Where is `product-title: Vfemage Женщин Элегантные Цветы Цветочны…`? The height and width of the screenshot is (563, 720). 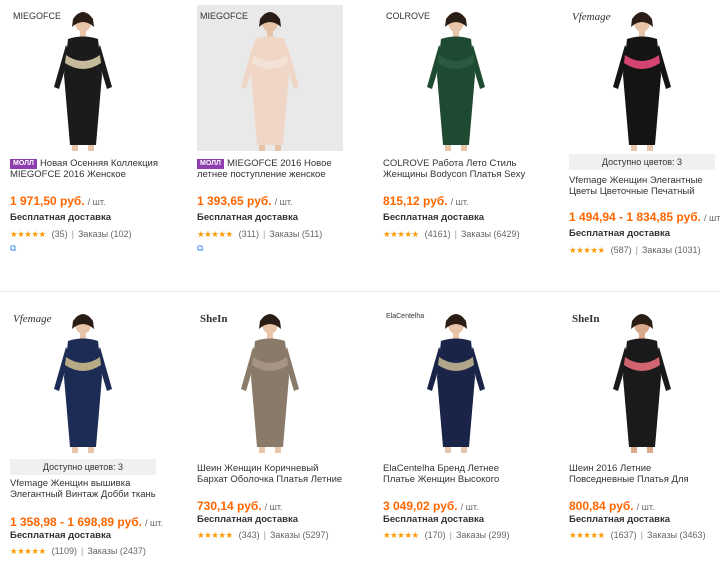 product-title: Vfemage Женщин Элегантные Цветы Цветочны… is located at coordinates (644, 186).